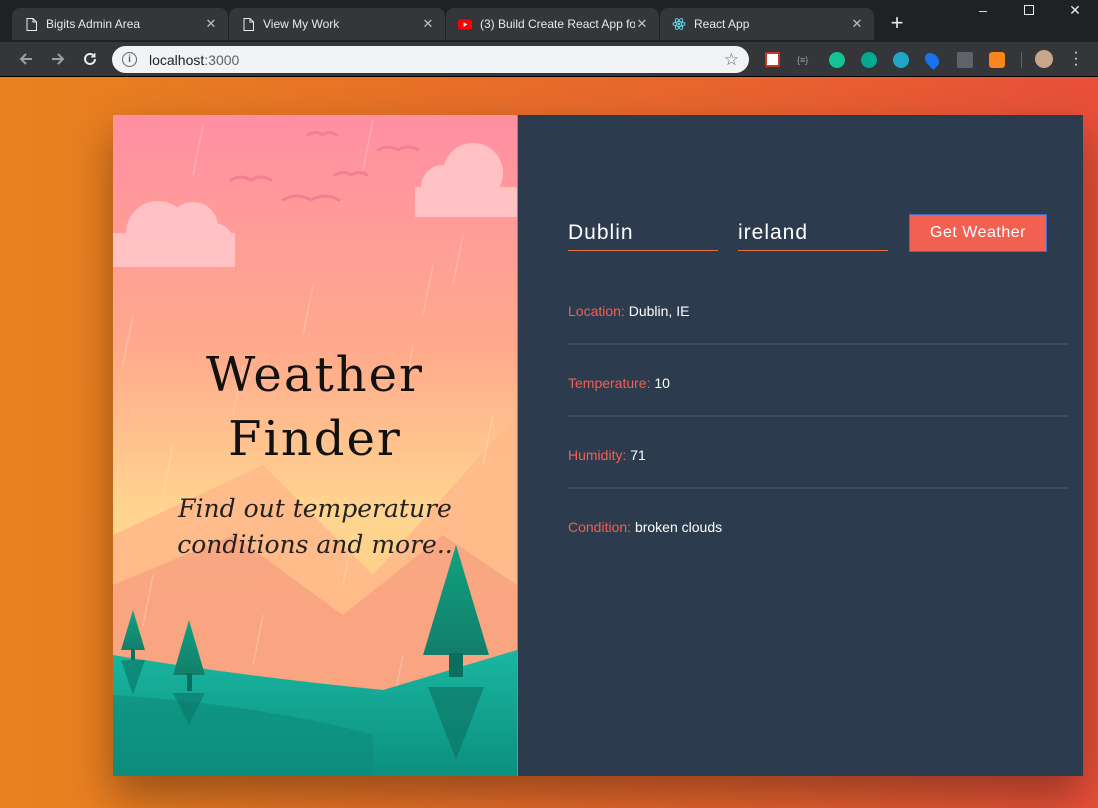  I want to click on maximize-icon, so click(1029, 11).